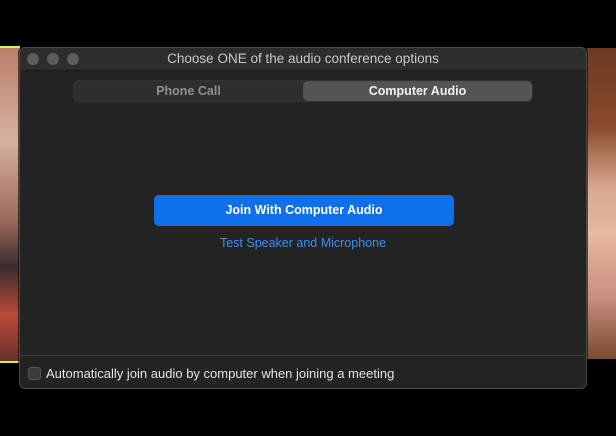 The image size is (616, 436). What do you see at coordinates (601, 203) in the screenshot?
I see `participant-video-tile-right` at bounding box center [601, 203].